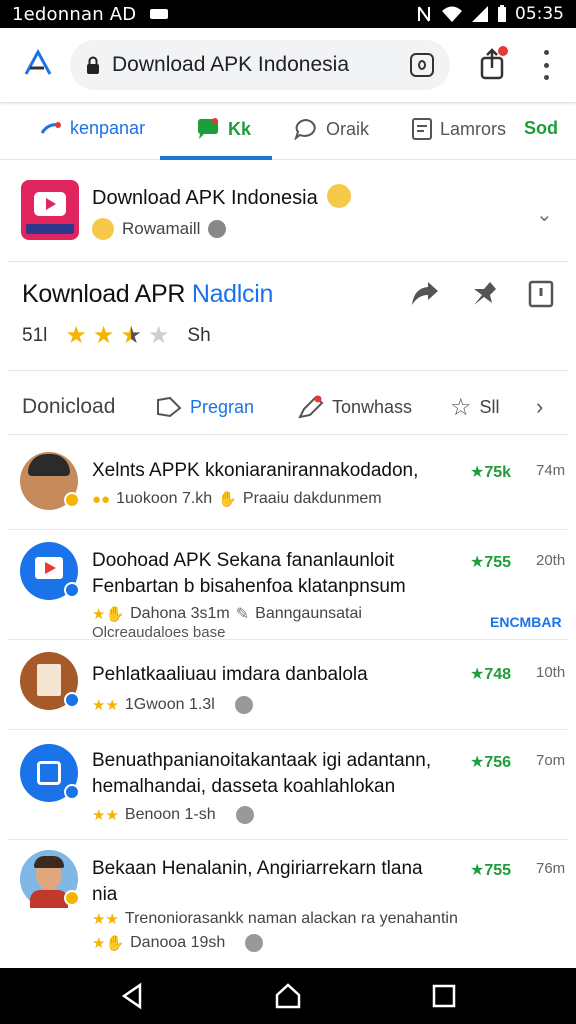 Image resolution: width=576 pixels, height=1024 pixels. What do you see at coordinates (74, 14) in the screenshot?
I see `carrier-label: 1edonnan AD` at bounding box center [74, 14].